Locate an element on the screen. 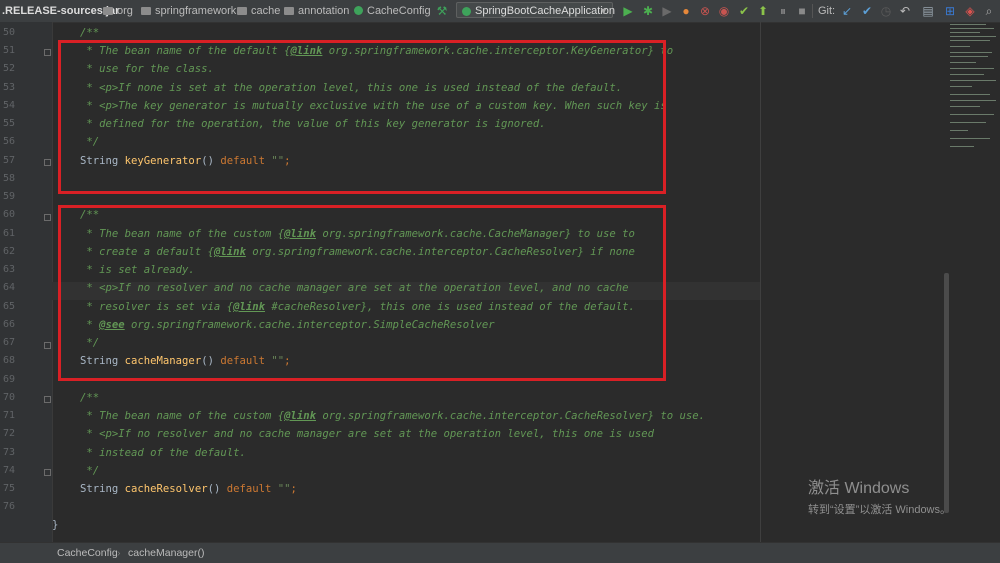  line-number: 51 is located at coordinates (8, 50).